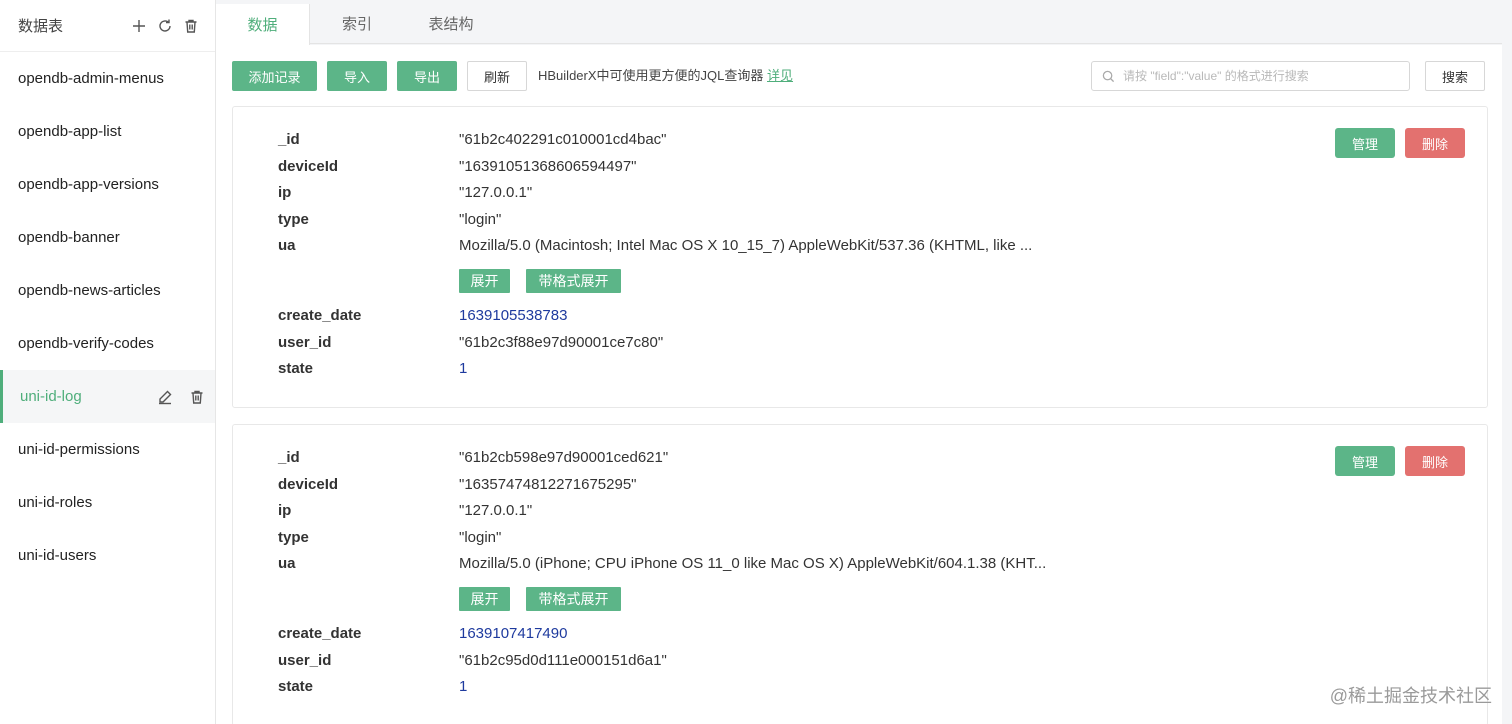  What do you see at coordinates (513, 633) in the screenshot?
I see `field-value: 1639107417490` at bounding box center [513, 633].